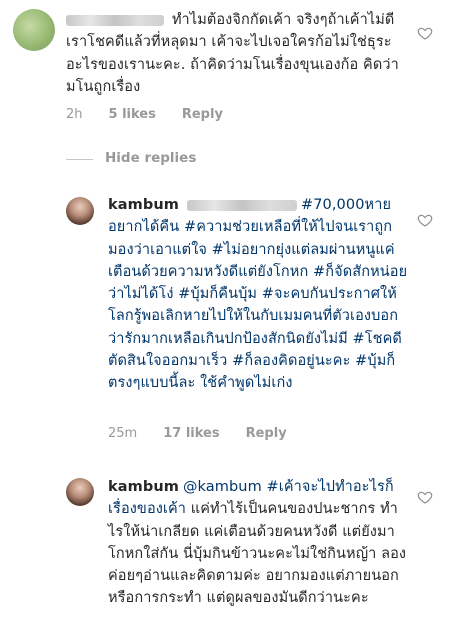 The height and width of the screenshot is (640, 458). Describe the element at coordinates (115, 20) in the screenshot. I see `username-blurred` at that location.